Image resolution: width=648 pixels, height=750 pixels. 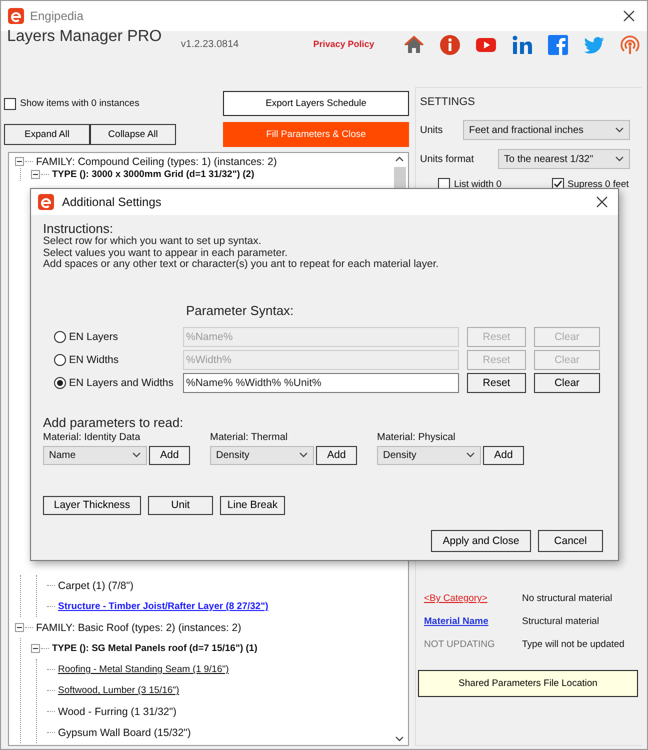 I want to click on cancel-button: Cancel, so click(x=570, y=541).